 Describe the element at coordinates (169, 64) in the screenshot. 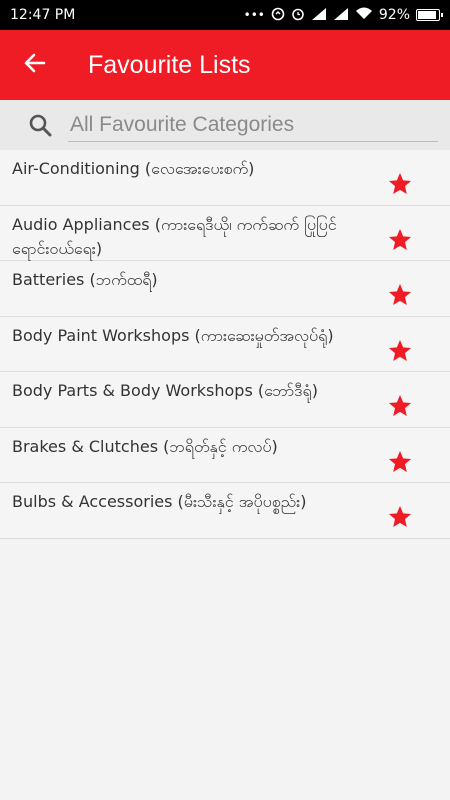

I see `page-title: Favourite Lists` at that location.